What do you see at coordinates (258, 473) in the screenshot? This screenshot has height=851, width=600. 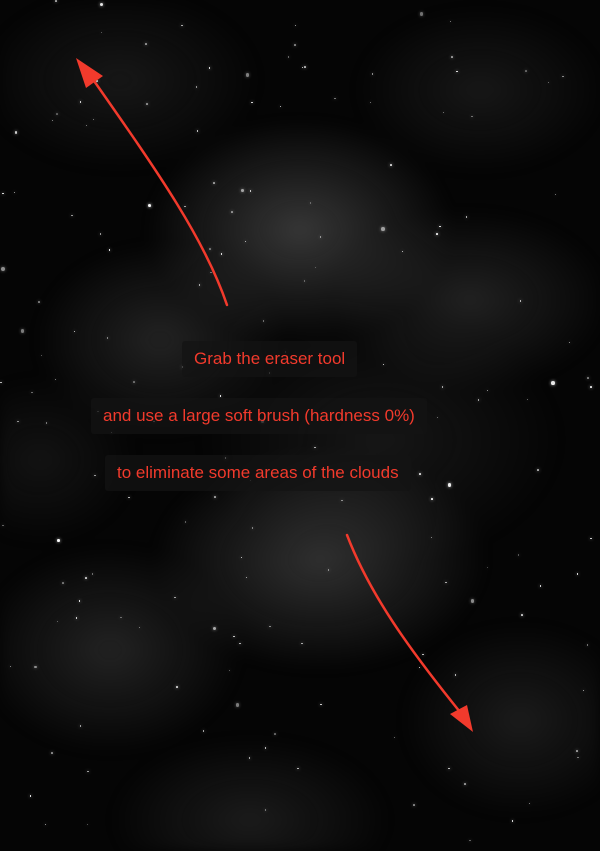 I see `instruction-line-3: to eliminate some areas of the clouds` at bounding box center [258, 473].